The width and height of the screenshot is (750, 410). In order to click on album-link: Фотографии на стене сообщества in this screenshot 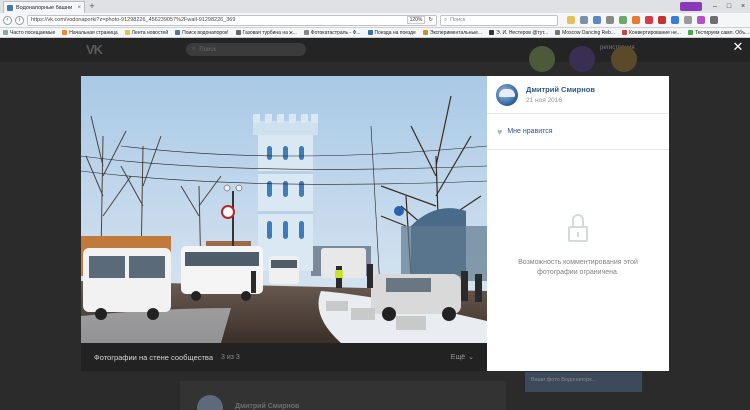, I will do `click(153, 357)`.